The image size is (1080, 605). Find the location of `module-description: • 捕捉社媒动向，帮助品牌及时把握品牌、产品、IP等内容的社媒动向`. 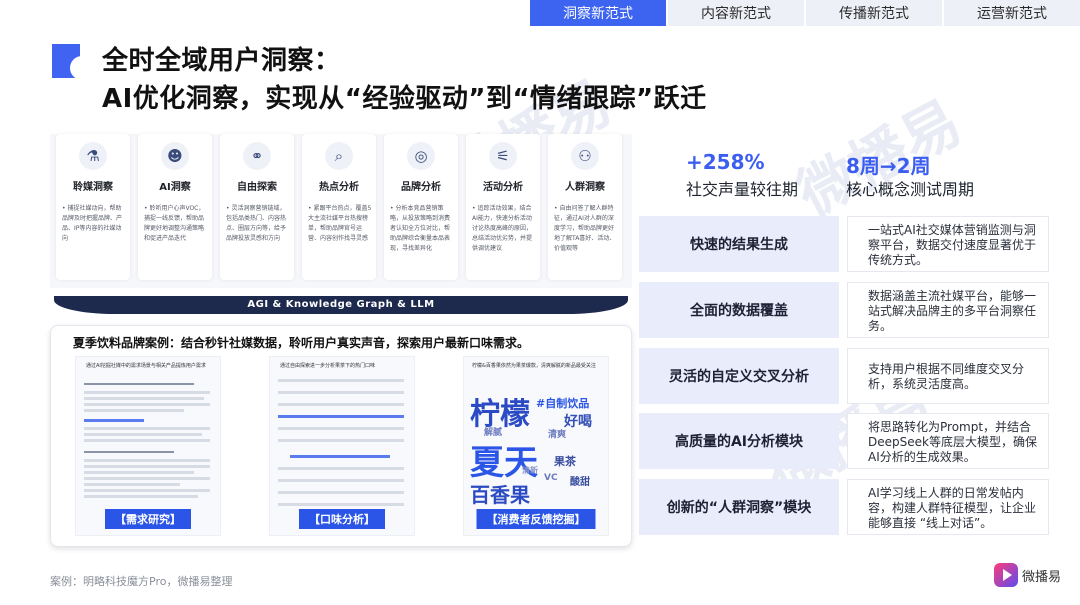

module-description: • 捕捉社媒动向，帮助品牌及时把握品牌、产品、IP等内容的社媒动向 is located at coordinates (92, 223).